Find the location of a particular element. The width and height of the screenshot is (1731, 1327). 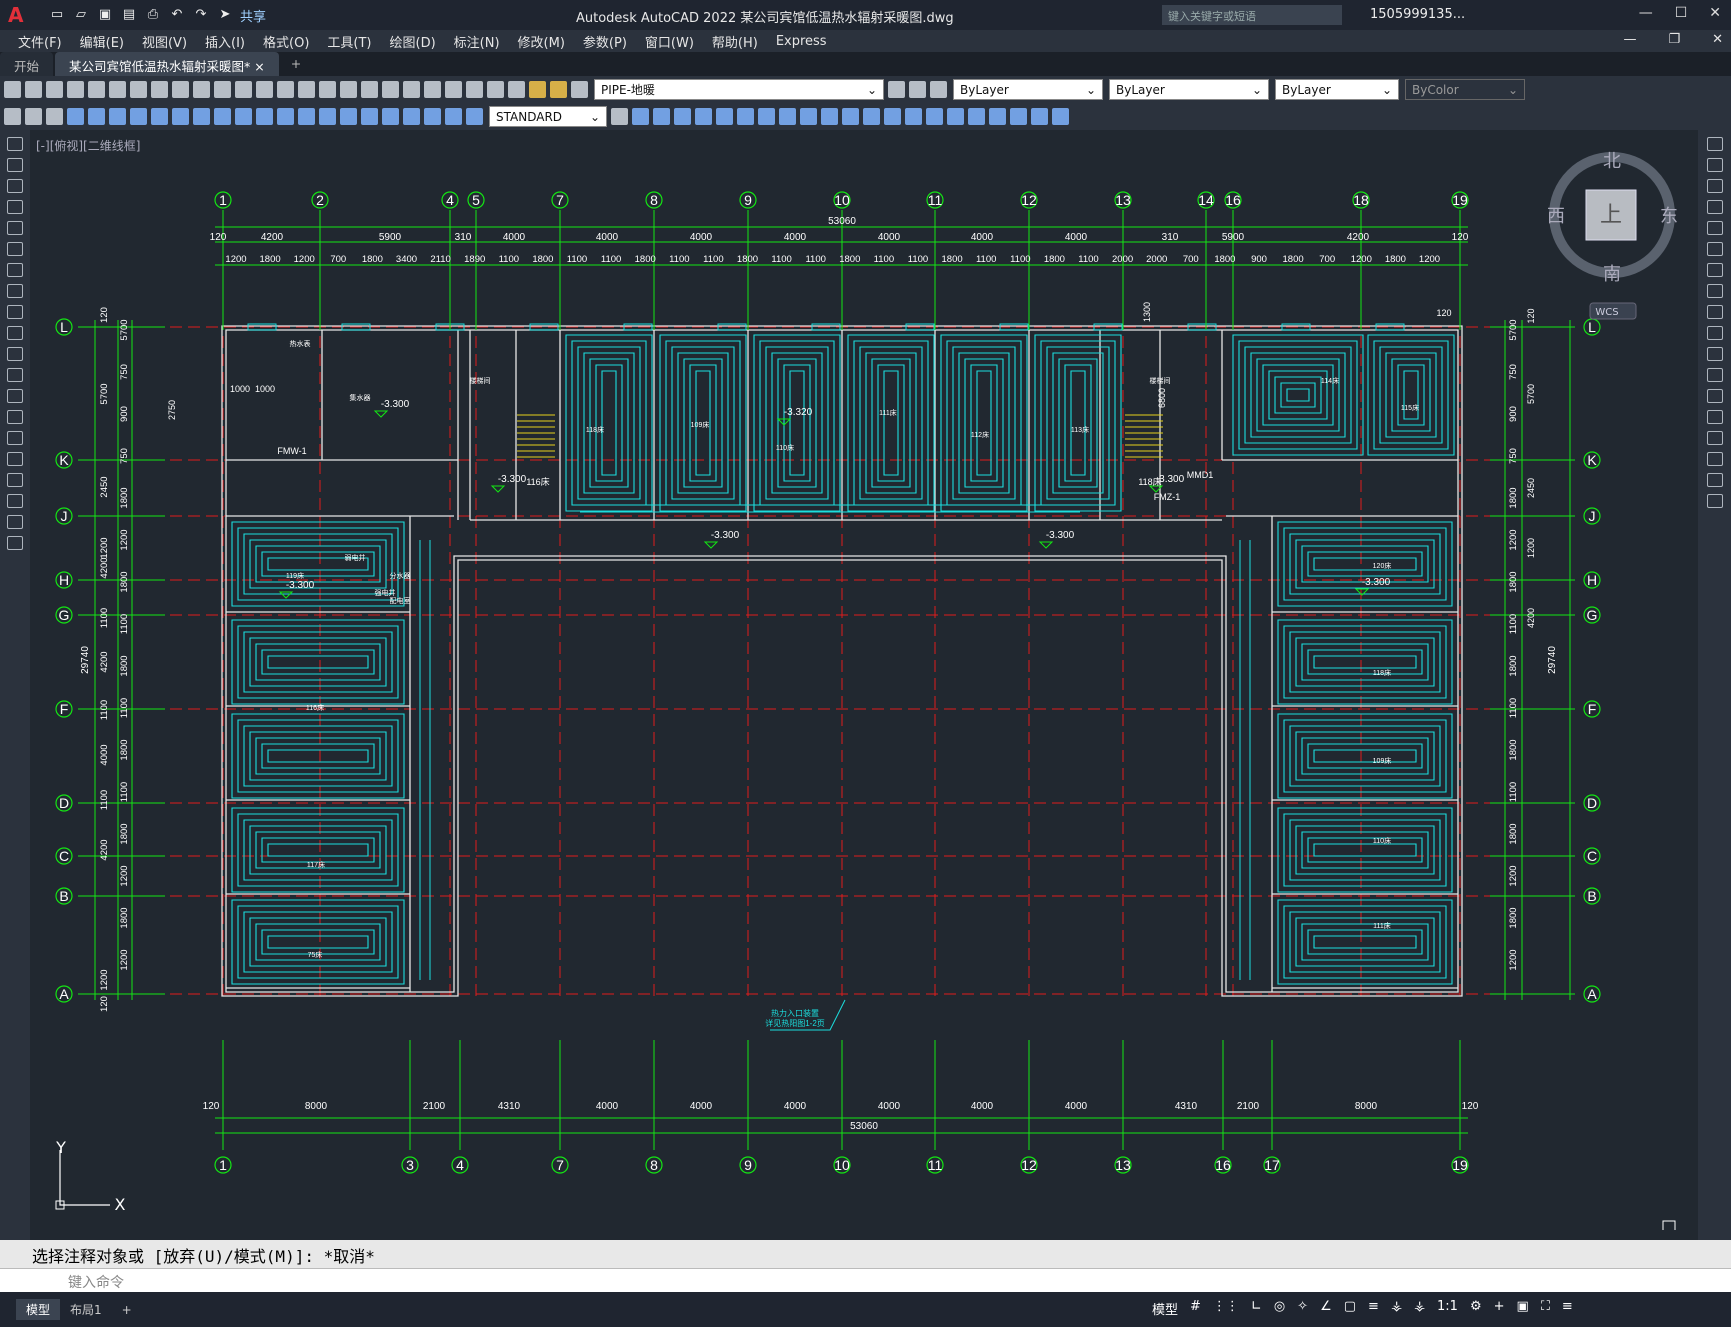

add-tab-button: + is located at coordinates (296, 64).